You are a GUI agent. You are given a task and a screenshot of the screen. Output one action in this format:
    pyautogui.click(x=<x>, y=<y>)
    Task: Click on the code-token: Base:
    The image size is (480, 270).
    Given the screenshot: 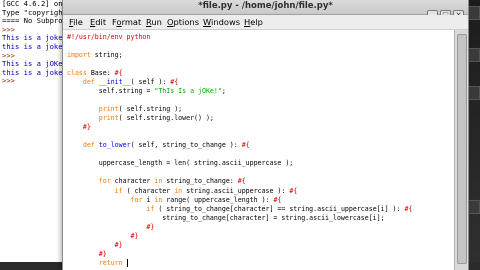 What is the action you would take?
    pyautogui.click(x=100, y=73)
    